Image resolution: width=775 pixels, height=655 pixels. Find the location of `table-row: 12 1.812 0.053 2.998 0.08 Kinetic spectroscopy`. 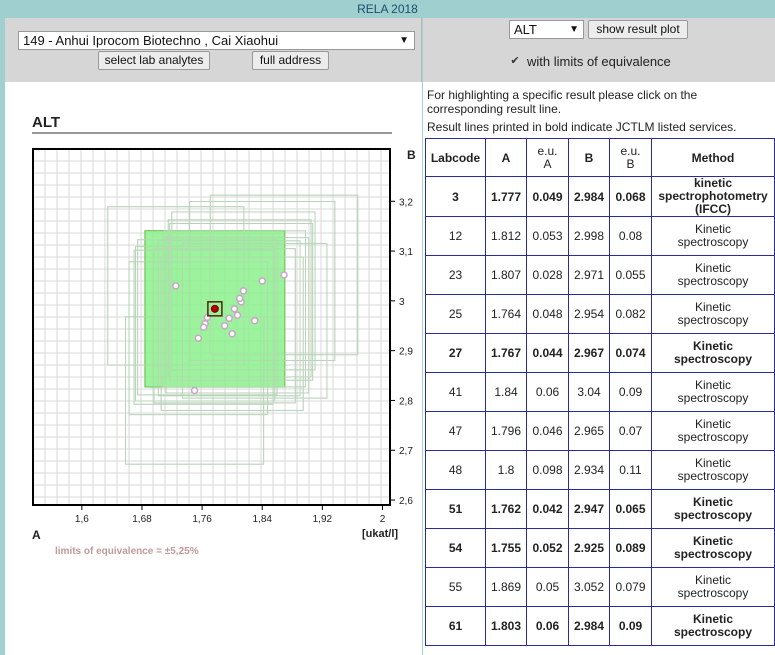

table-row: 12 1.812 0.053 2.998 0.08 Kinetic spectroscopy is located at coordinates (600, 236).